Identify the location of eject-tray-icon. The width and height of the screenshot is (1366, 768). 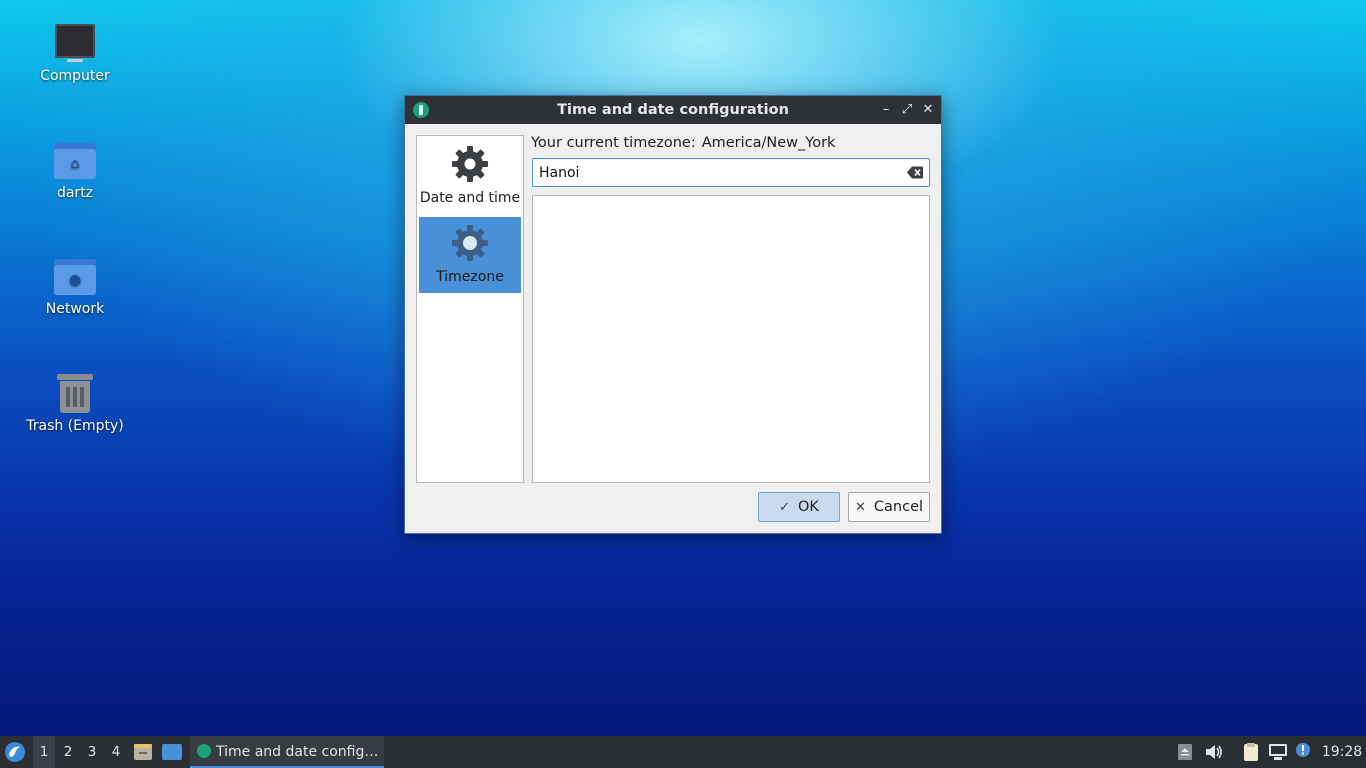
(1186, 752).